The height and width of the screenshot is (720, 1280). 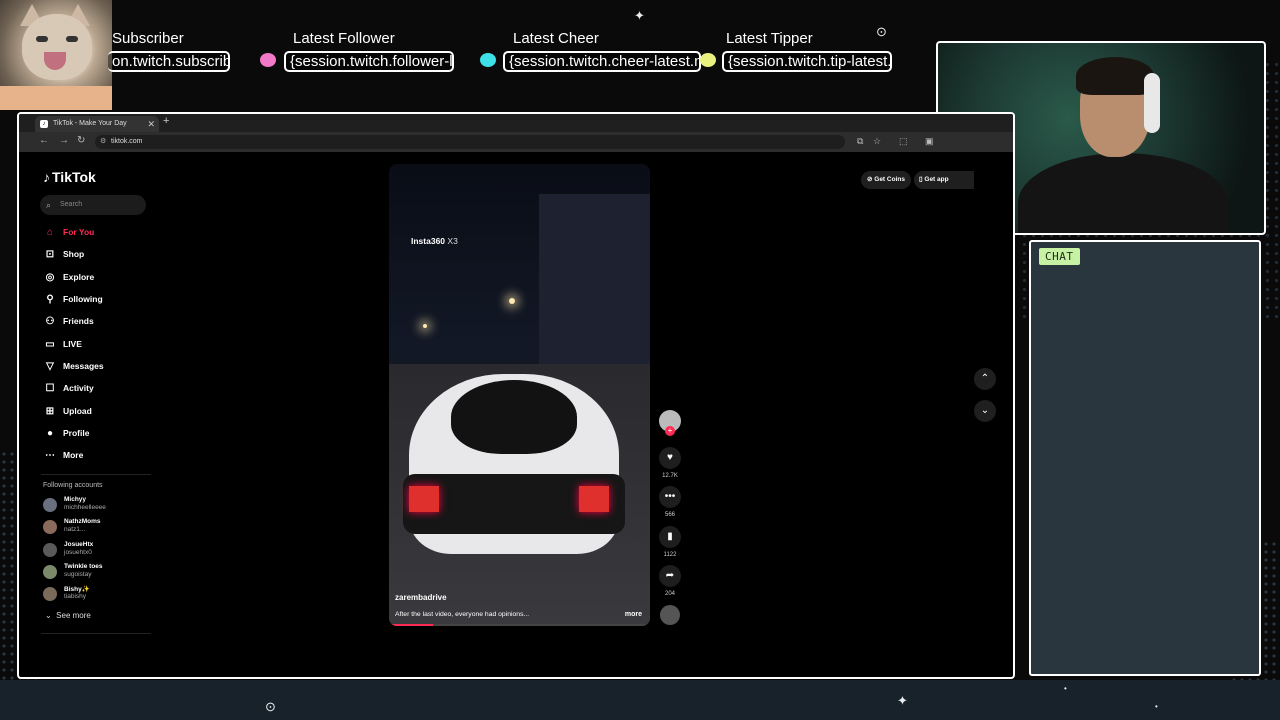 I want to click on chat-label: CHAT, so click(x=1059, y=256).